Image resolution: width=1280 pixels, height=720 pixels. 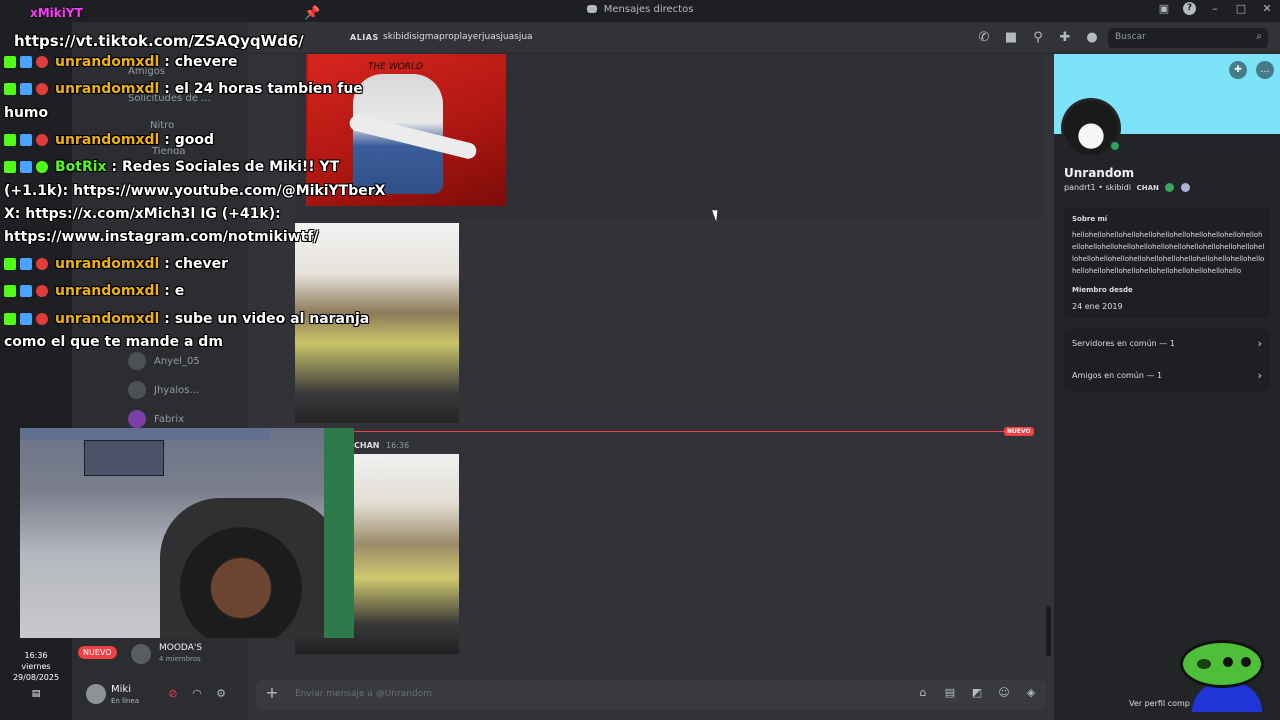 I want to click on chat-message: unrandomxdl : chever, so click(x=116, y=264).